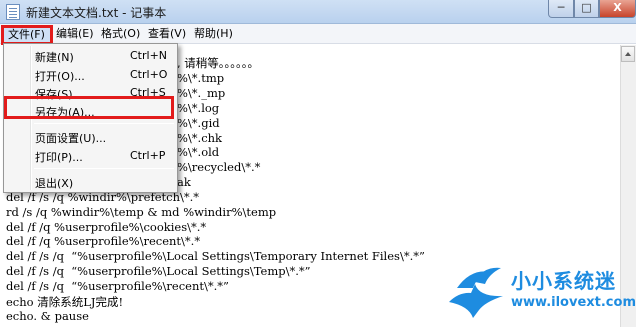 Image resolution: width=636 pixels, height=327 pixels. Describe the element at coordinates (91, 182) in the screenshot. I see `menu-item-exit: 退出(X)` at that location.